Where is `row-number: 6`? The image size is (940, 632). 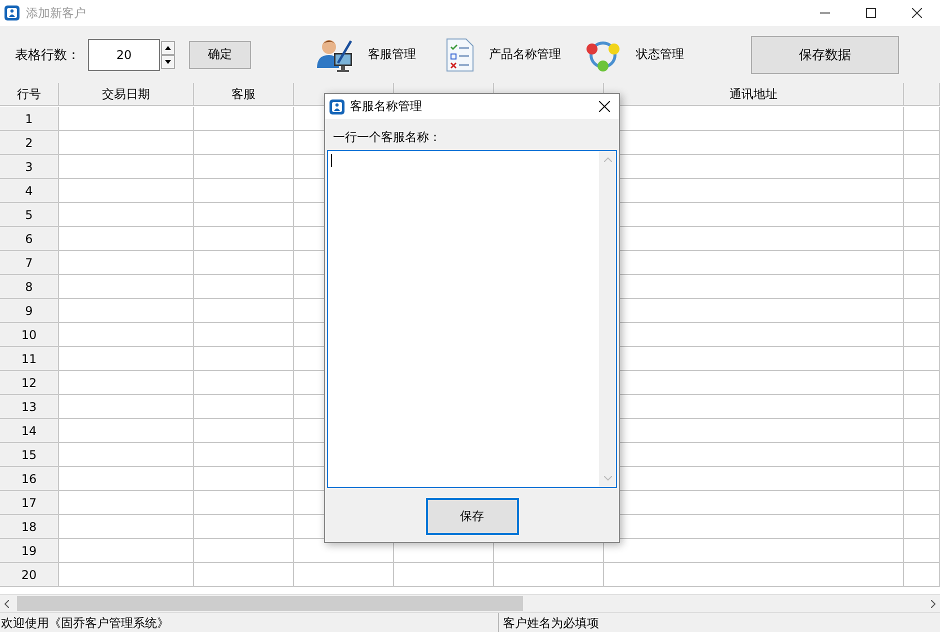
row-number: 6 is located at coordinates (29, 239).